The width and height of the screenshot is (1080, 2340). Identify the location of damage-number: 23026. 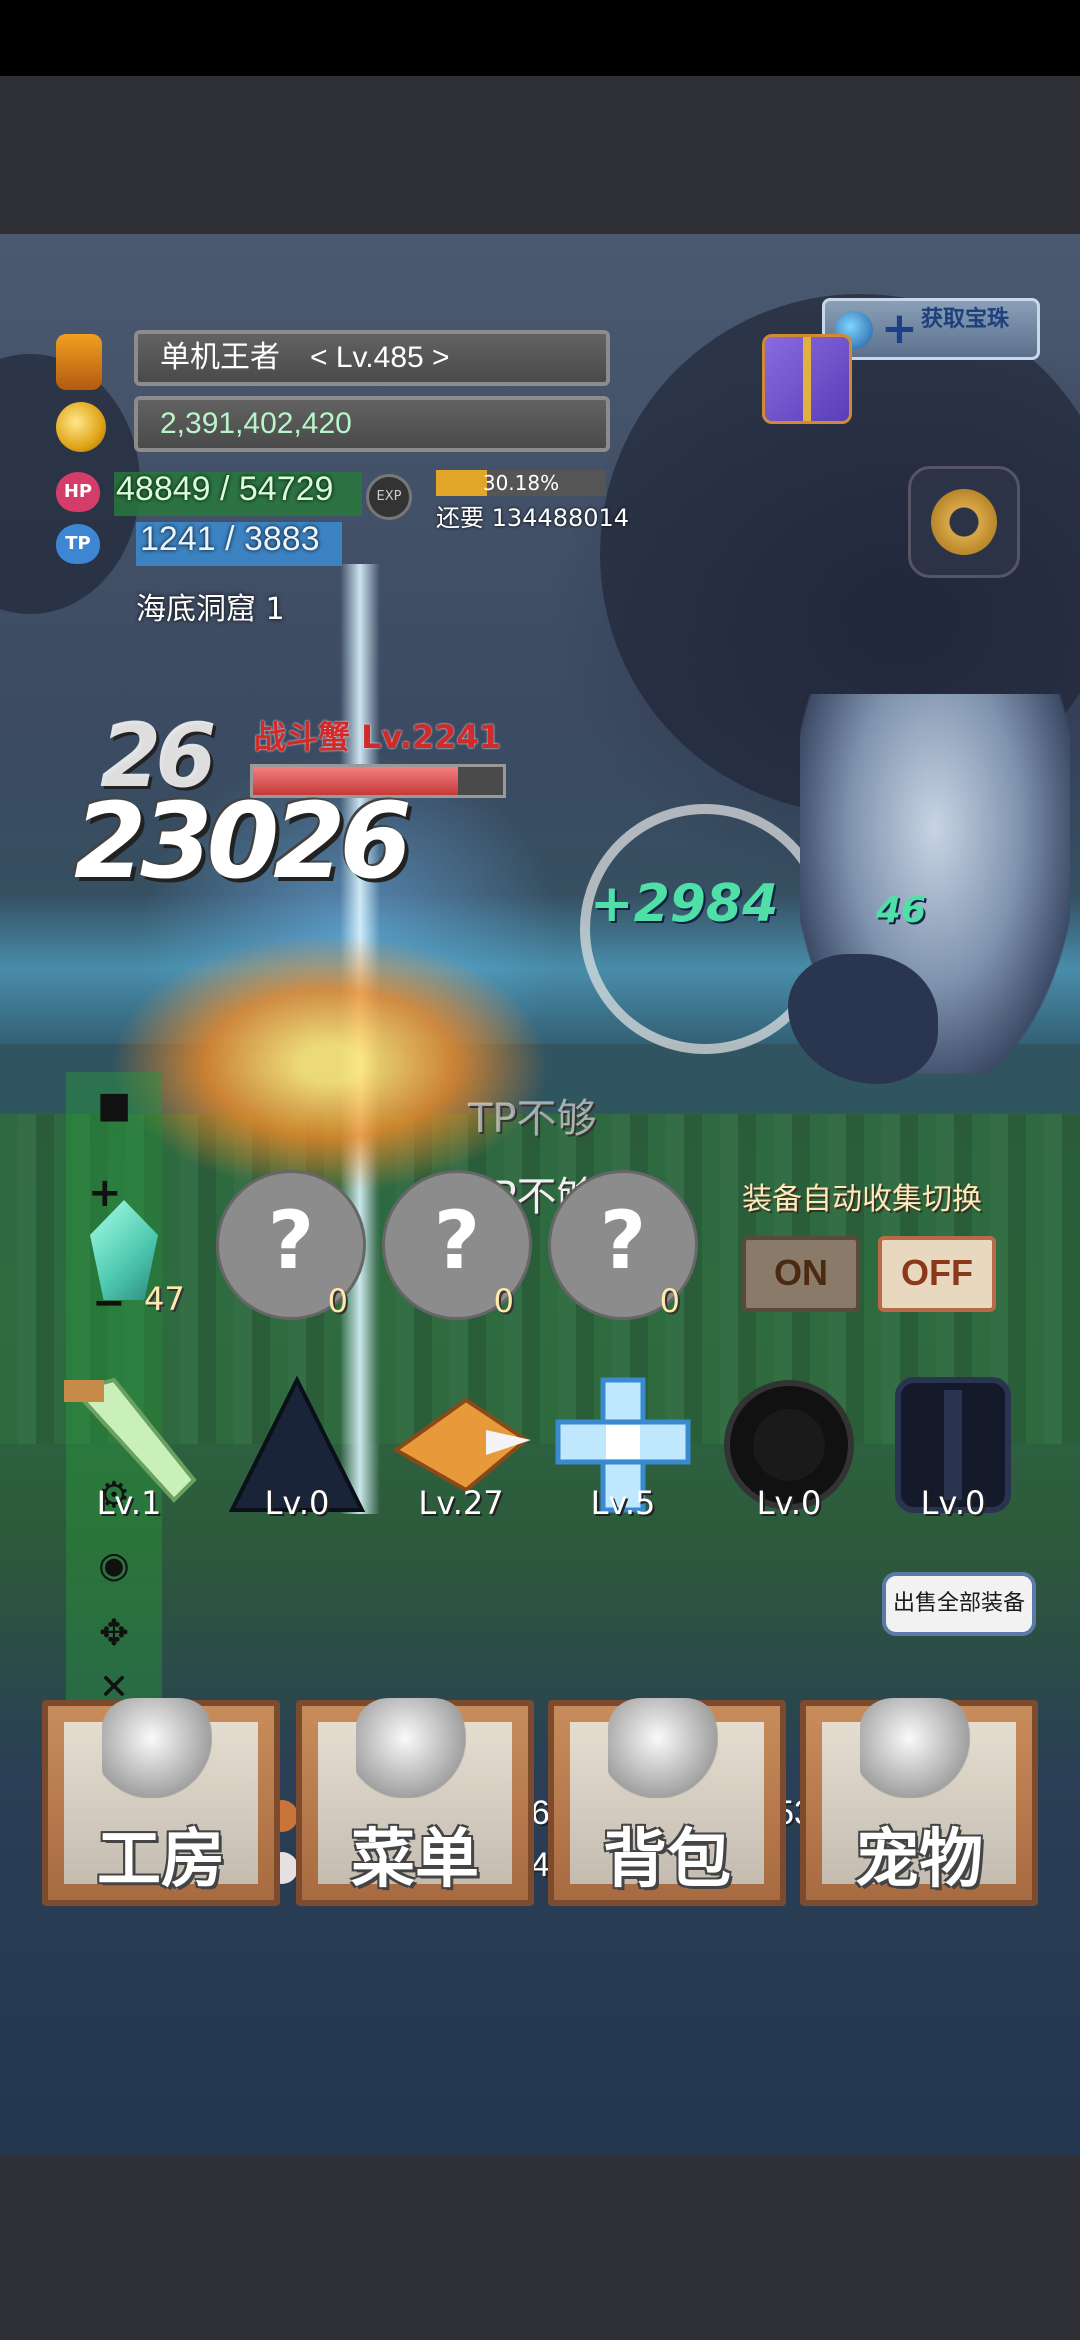
(243, 841).